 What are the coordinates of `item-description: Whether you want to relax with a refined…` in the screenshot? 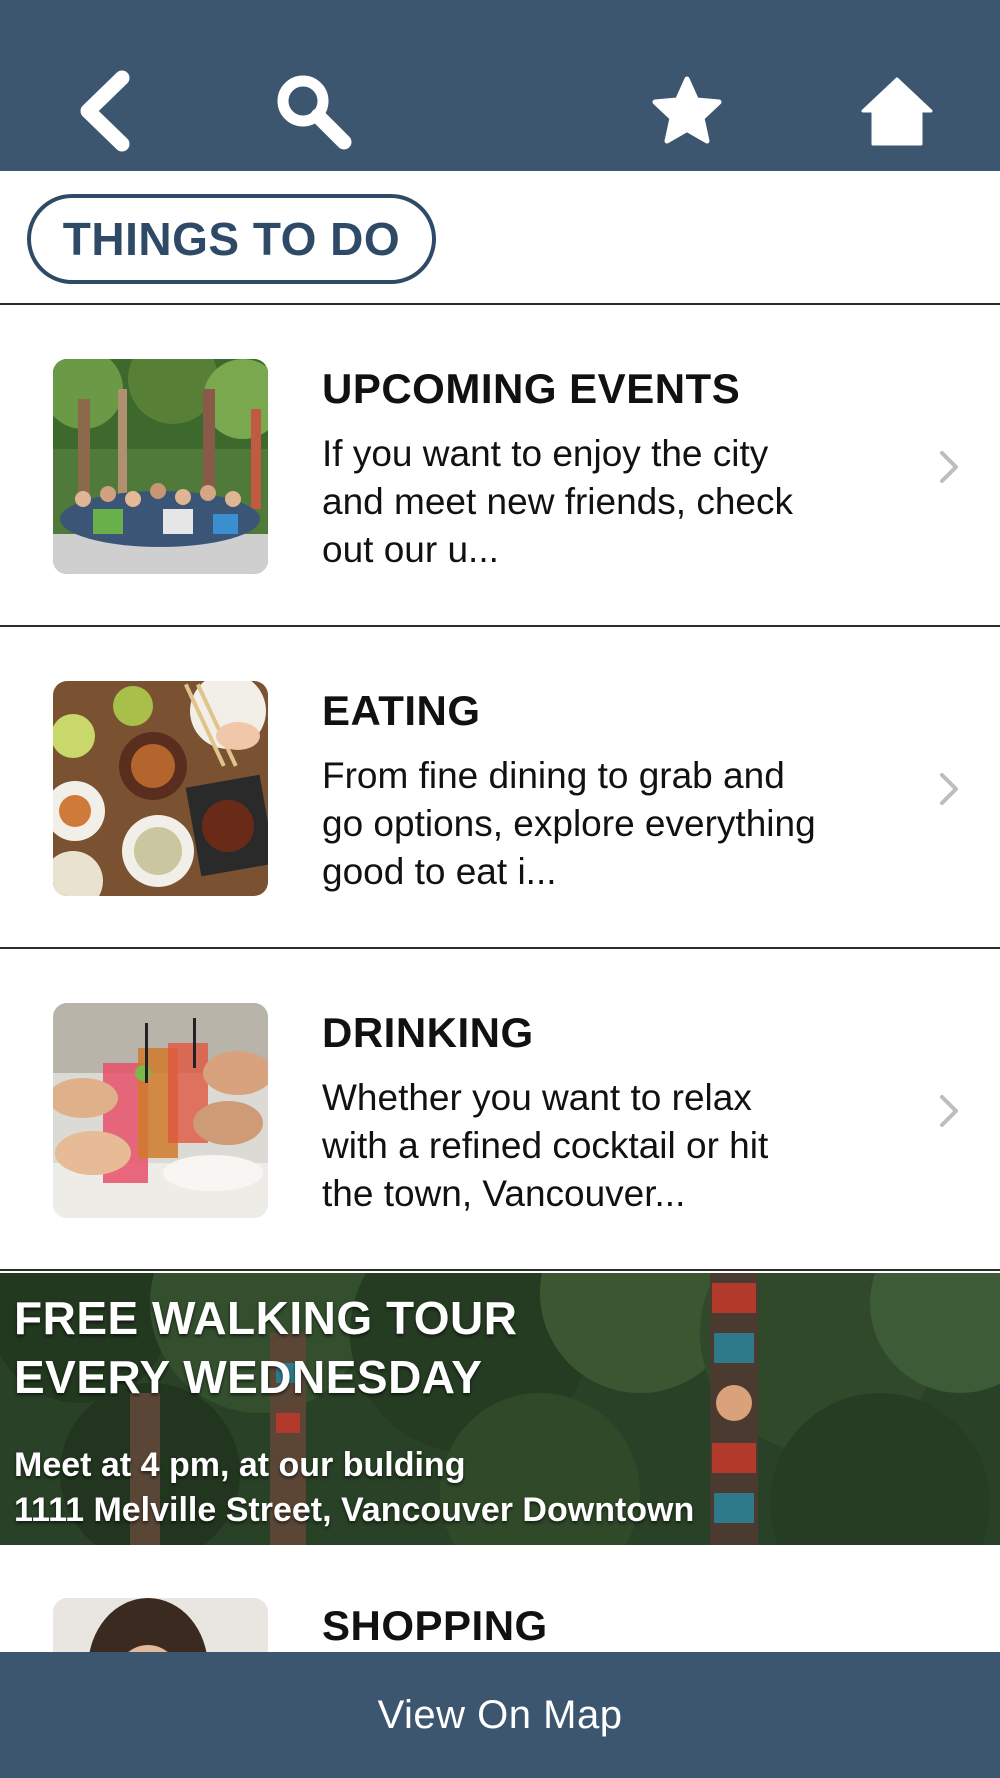 It's located at (545, 1145).